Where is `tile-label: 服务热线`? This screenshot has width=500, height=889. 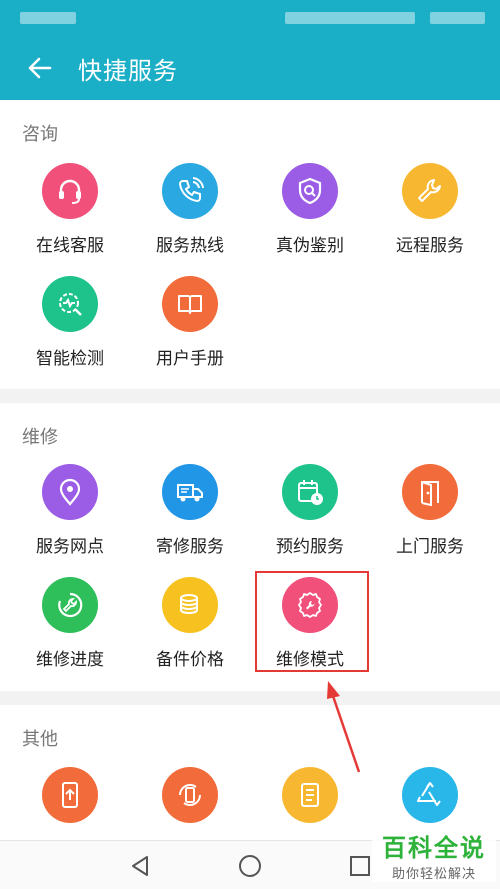 tile-label: 服务热线 is located at coordinates (190, 246).